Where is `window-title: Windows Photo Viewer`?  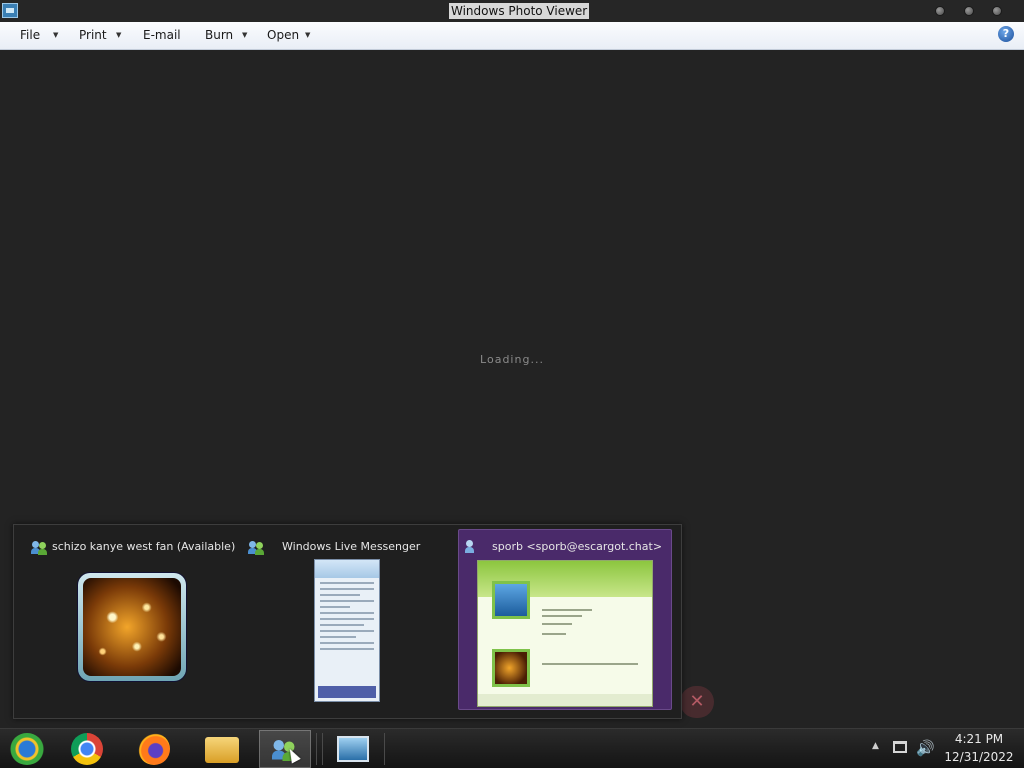
window-title: Windows Photo Viewer is located at coordinates (519, 11).